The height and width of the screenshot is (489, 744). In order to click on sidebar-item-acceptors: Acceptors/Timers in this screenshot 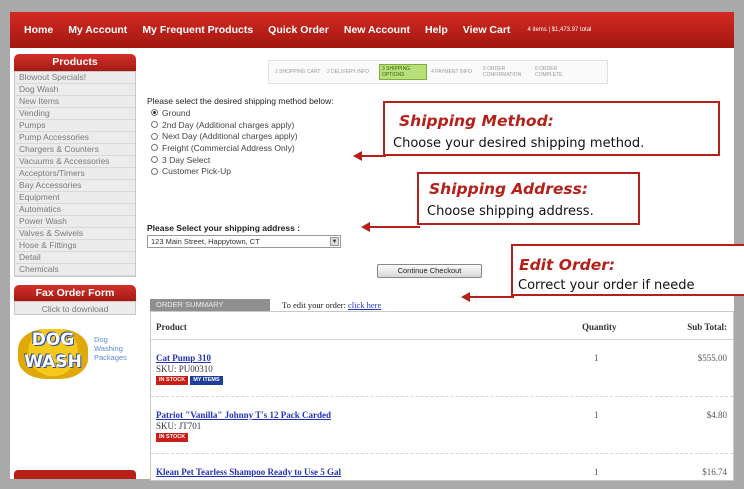, I will do `click(75, 174)`.